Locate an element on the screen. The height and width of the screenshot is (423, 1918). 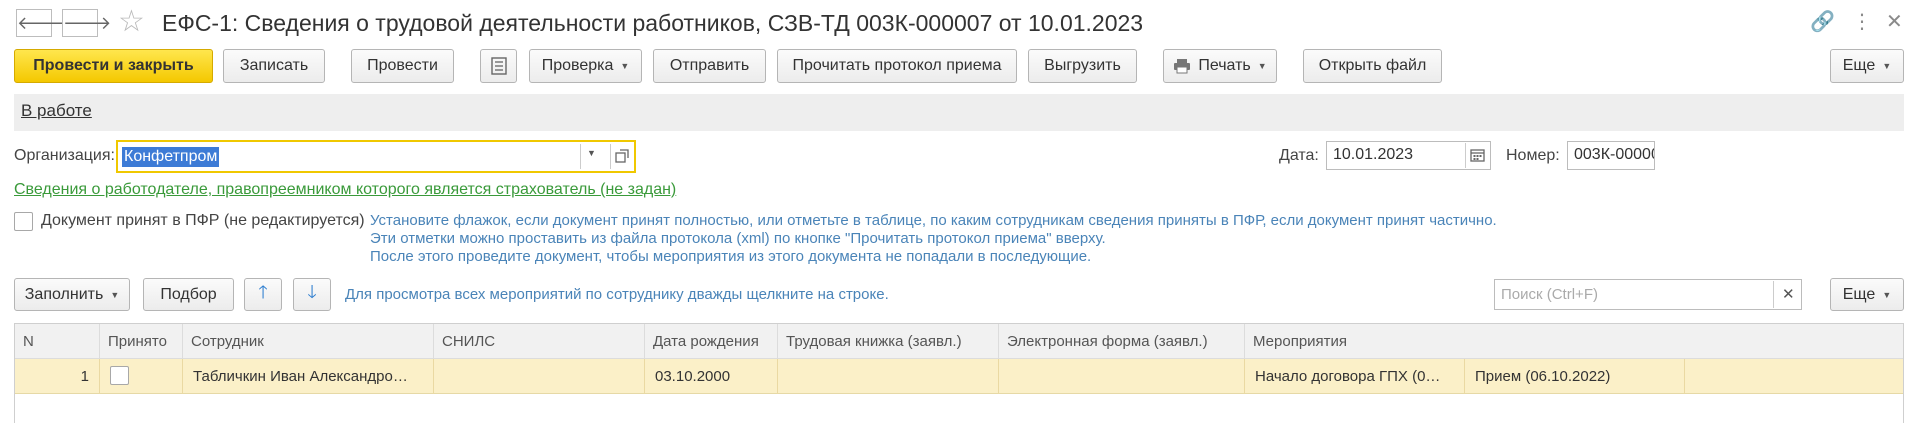
arrow-left-icon: 🡐 is located at coordinates (41, 23).